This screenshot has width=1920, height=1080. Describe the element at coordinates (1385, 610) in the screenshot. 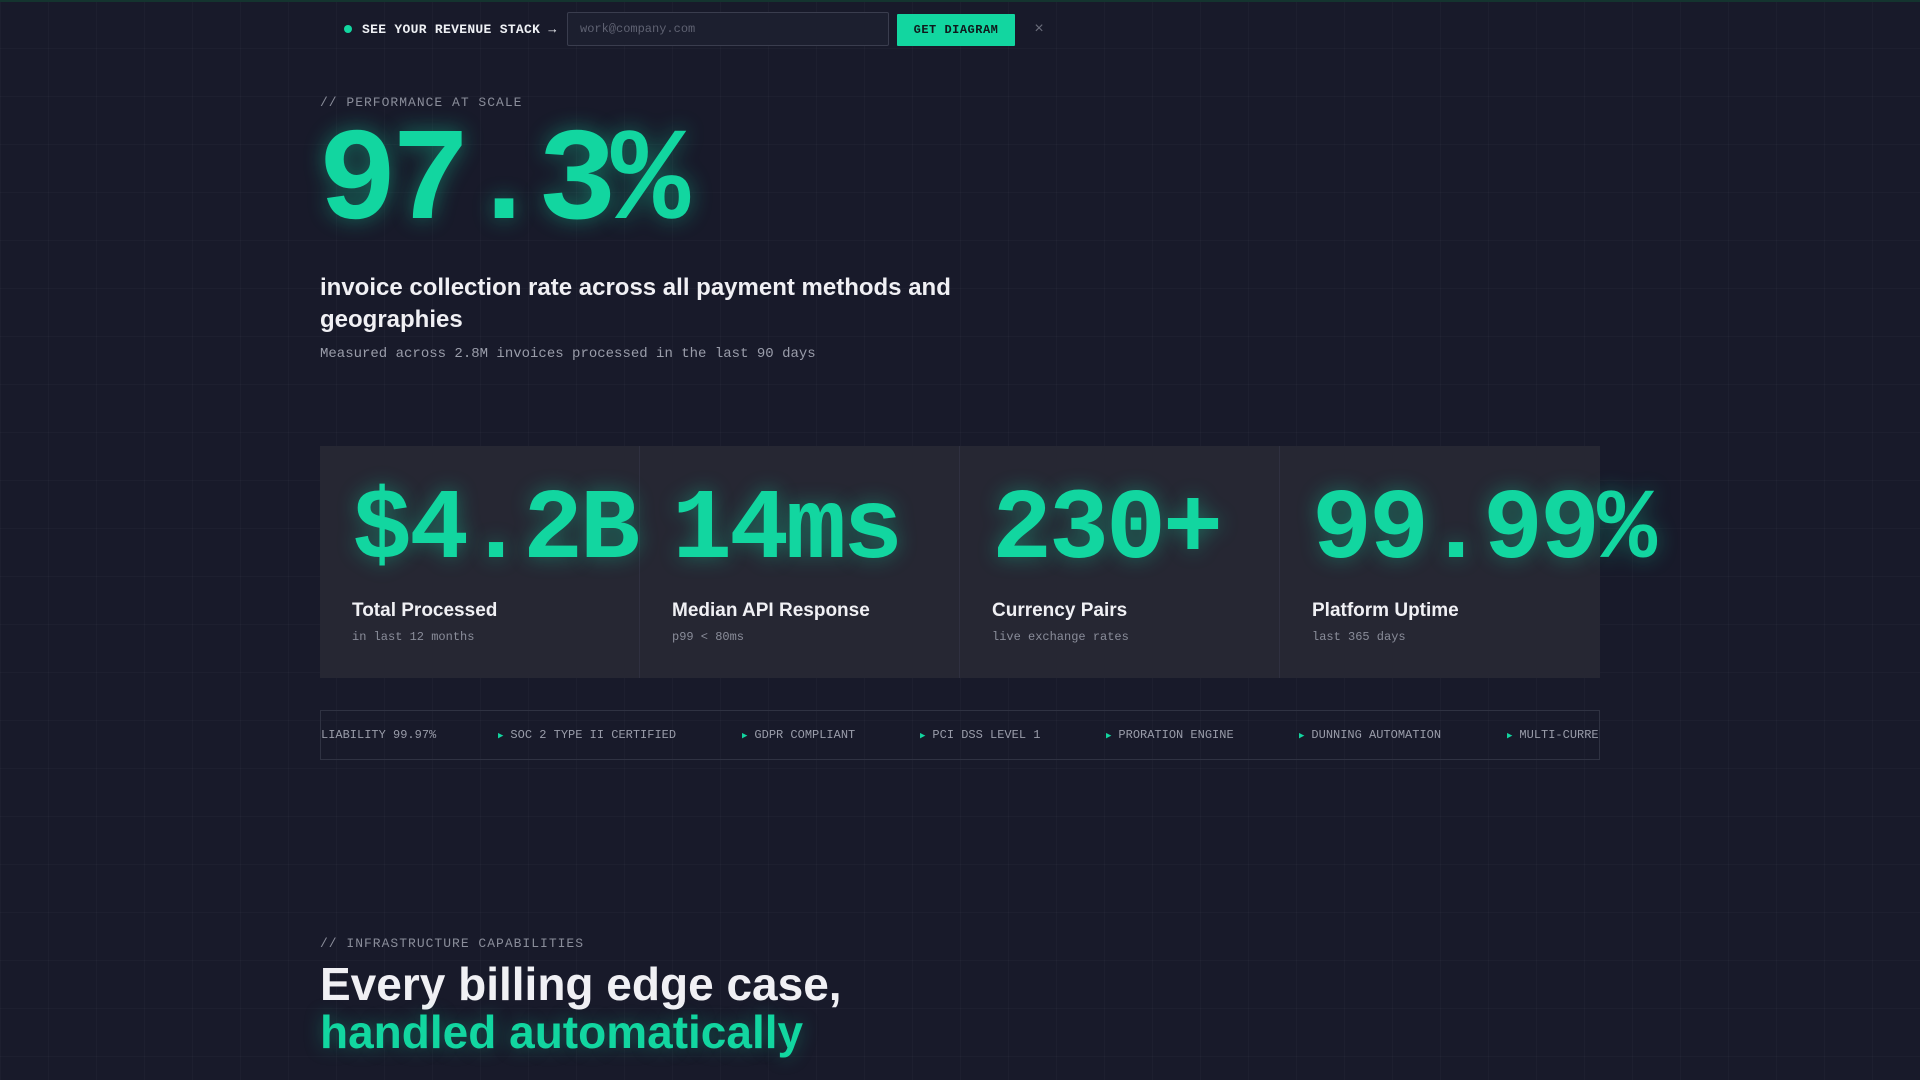

I see `stat-label: Platform Uptime` at that location.